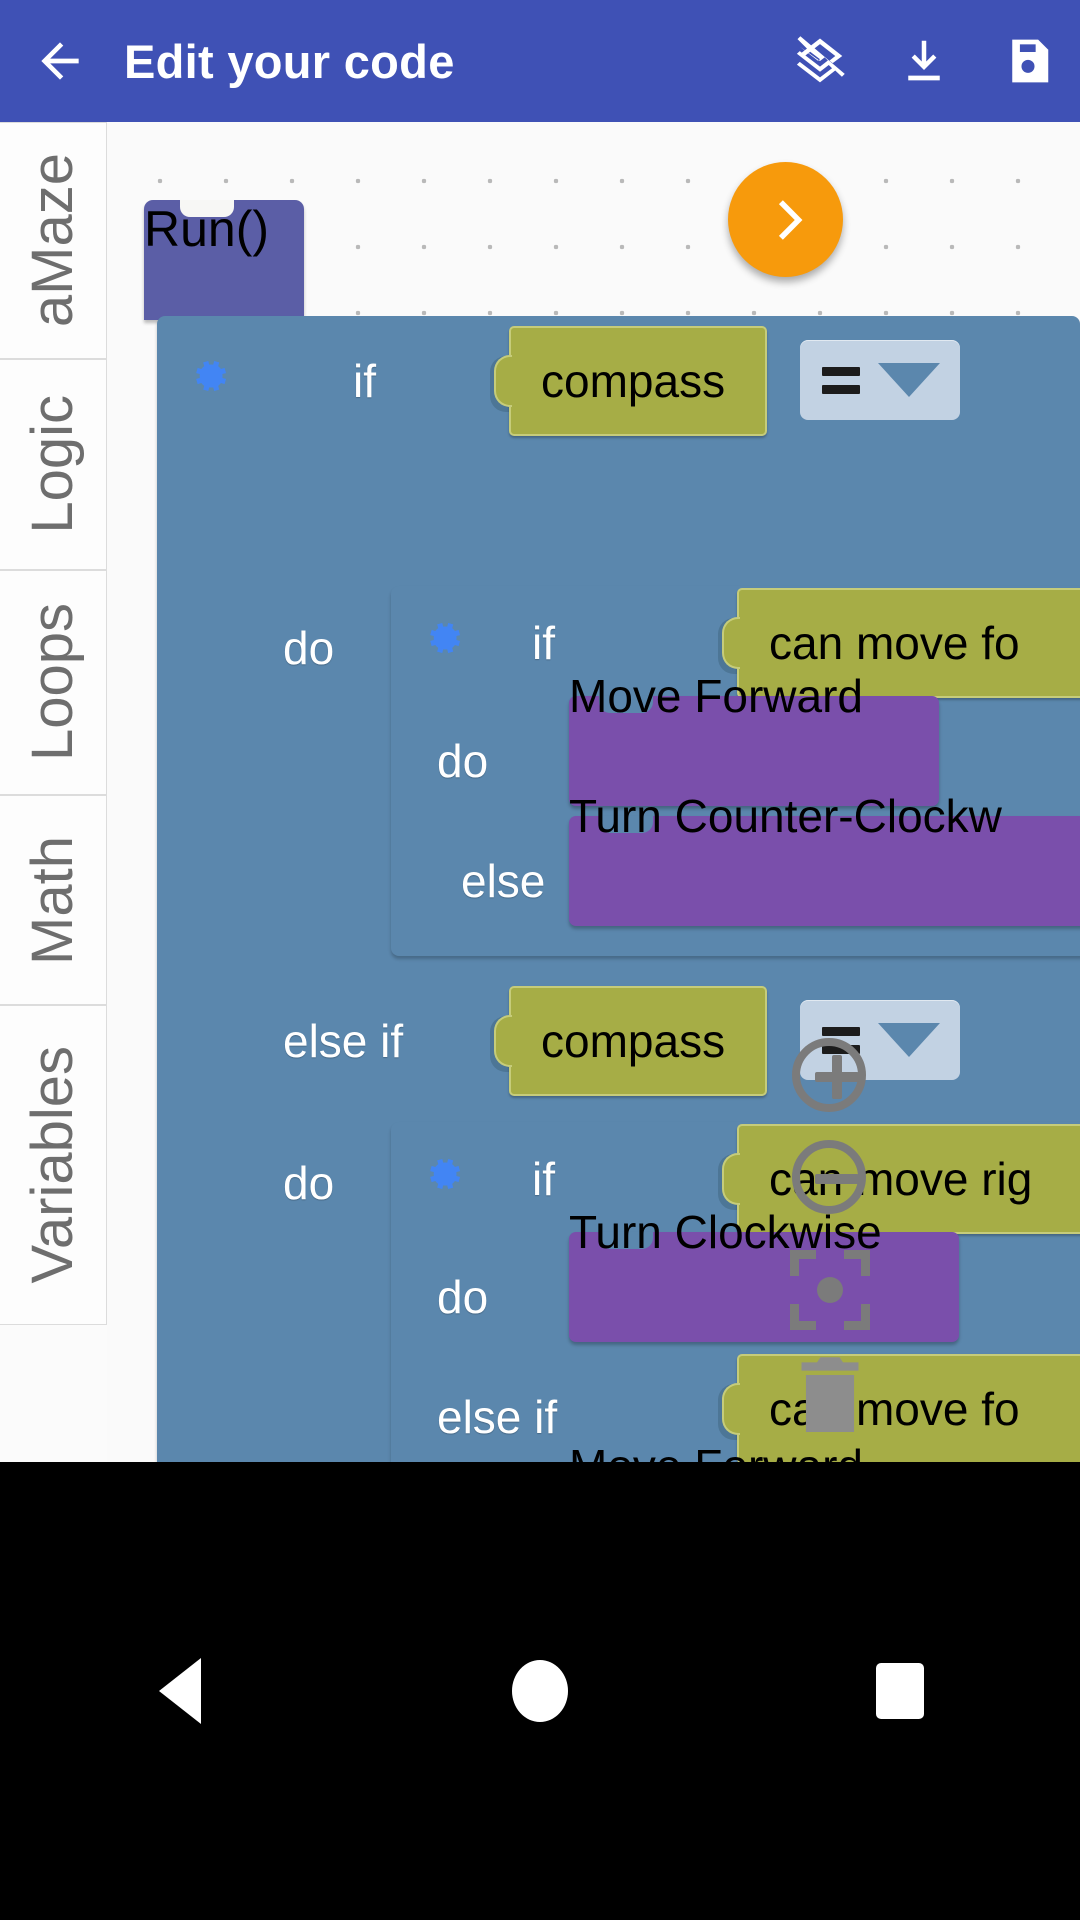 The height and width of the screenshot is (1920, 1080). I want to click on nav-recents-button, so click(900, 1691).